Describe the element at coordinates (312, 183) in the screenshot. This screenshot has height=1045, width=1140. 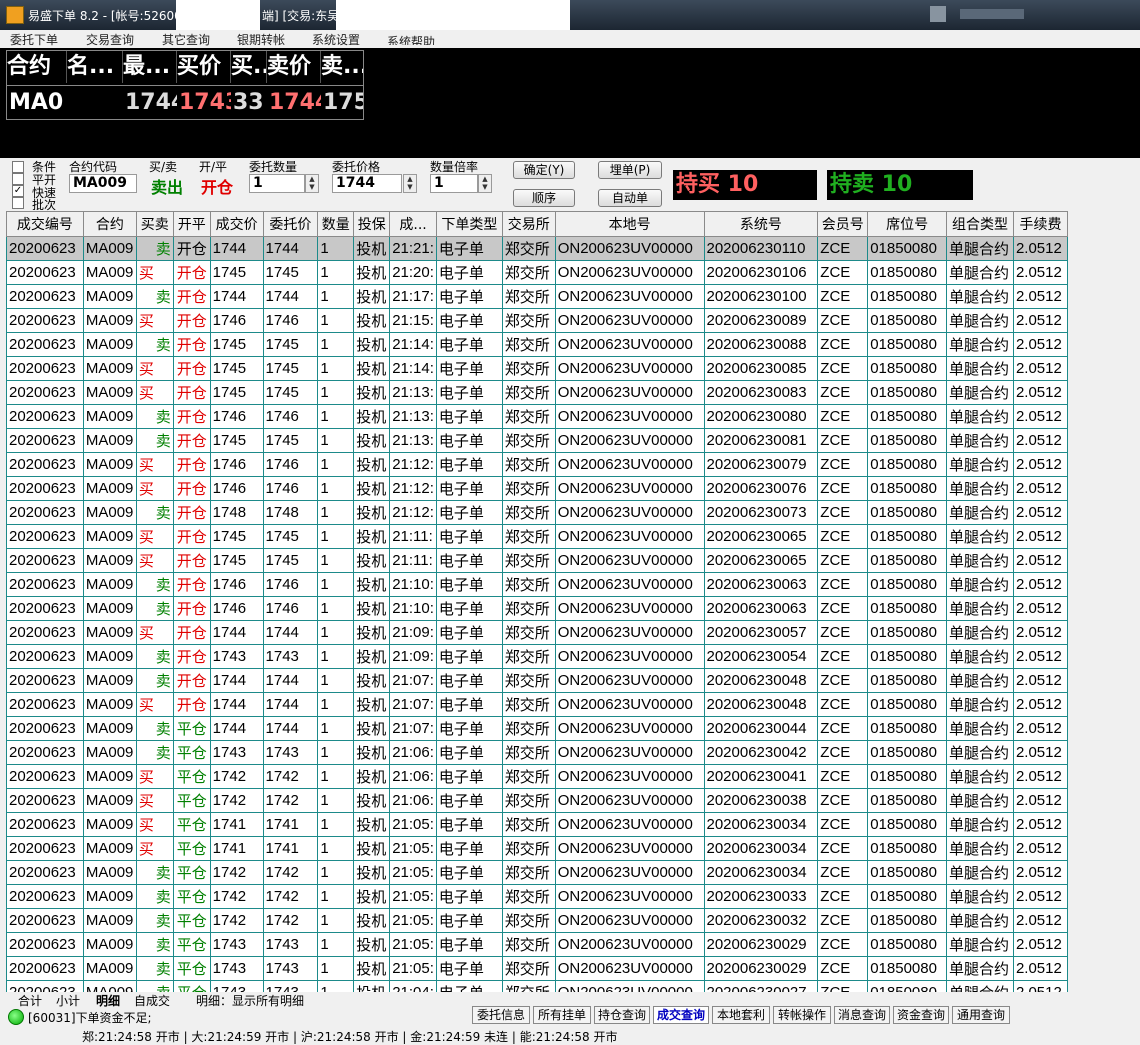
I see `quantity-stepper: ▲ ▼` at that location.